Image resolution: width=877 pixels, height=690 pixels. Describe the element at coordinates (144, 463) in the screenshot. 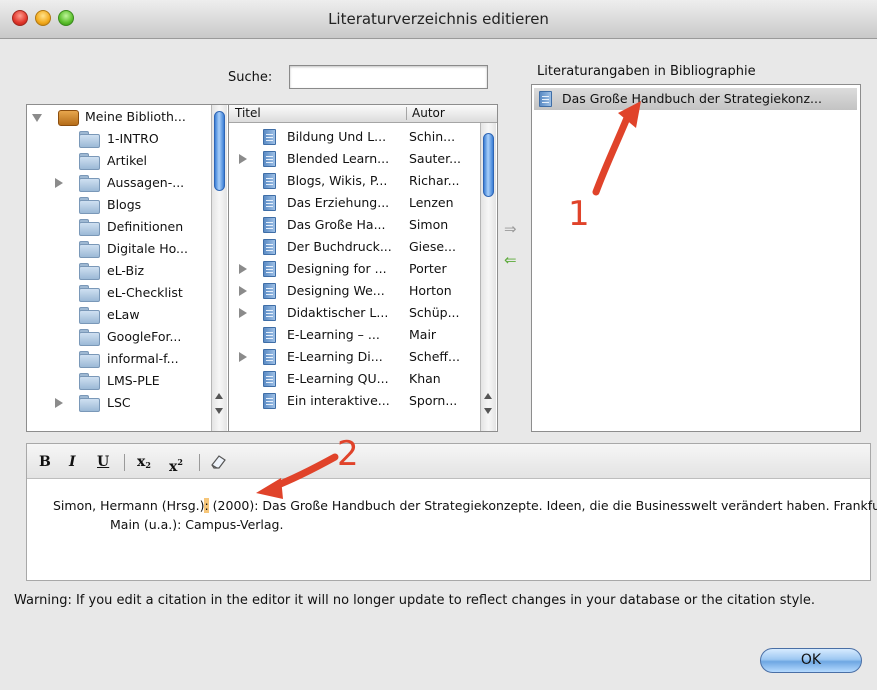

I see `subscript-button: x2` at that location.